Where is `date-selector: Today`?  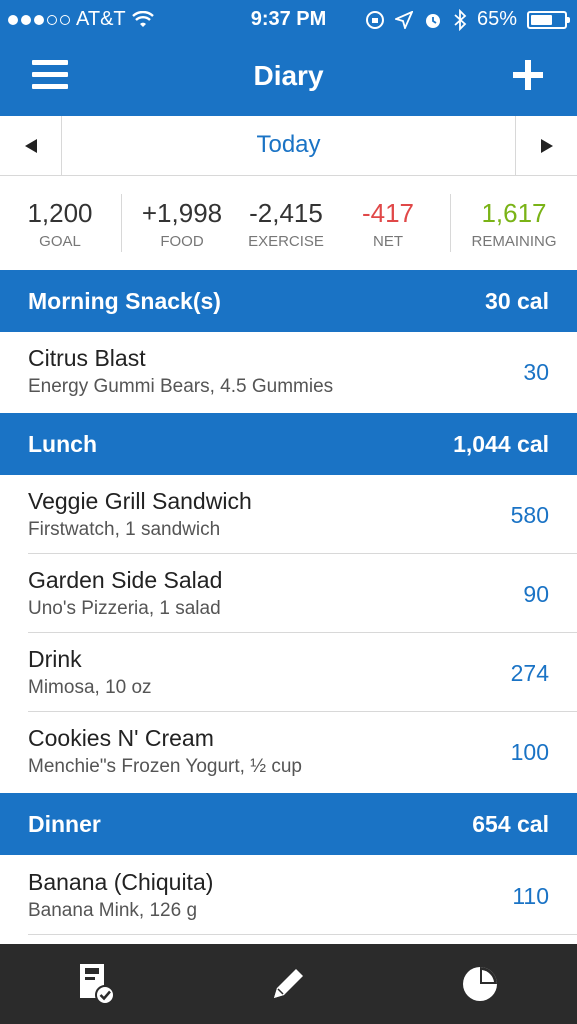 date-selector: Today is located at coordinates (288, 146).